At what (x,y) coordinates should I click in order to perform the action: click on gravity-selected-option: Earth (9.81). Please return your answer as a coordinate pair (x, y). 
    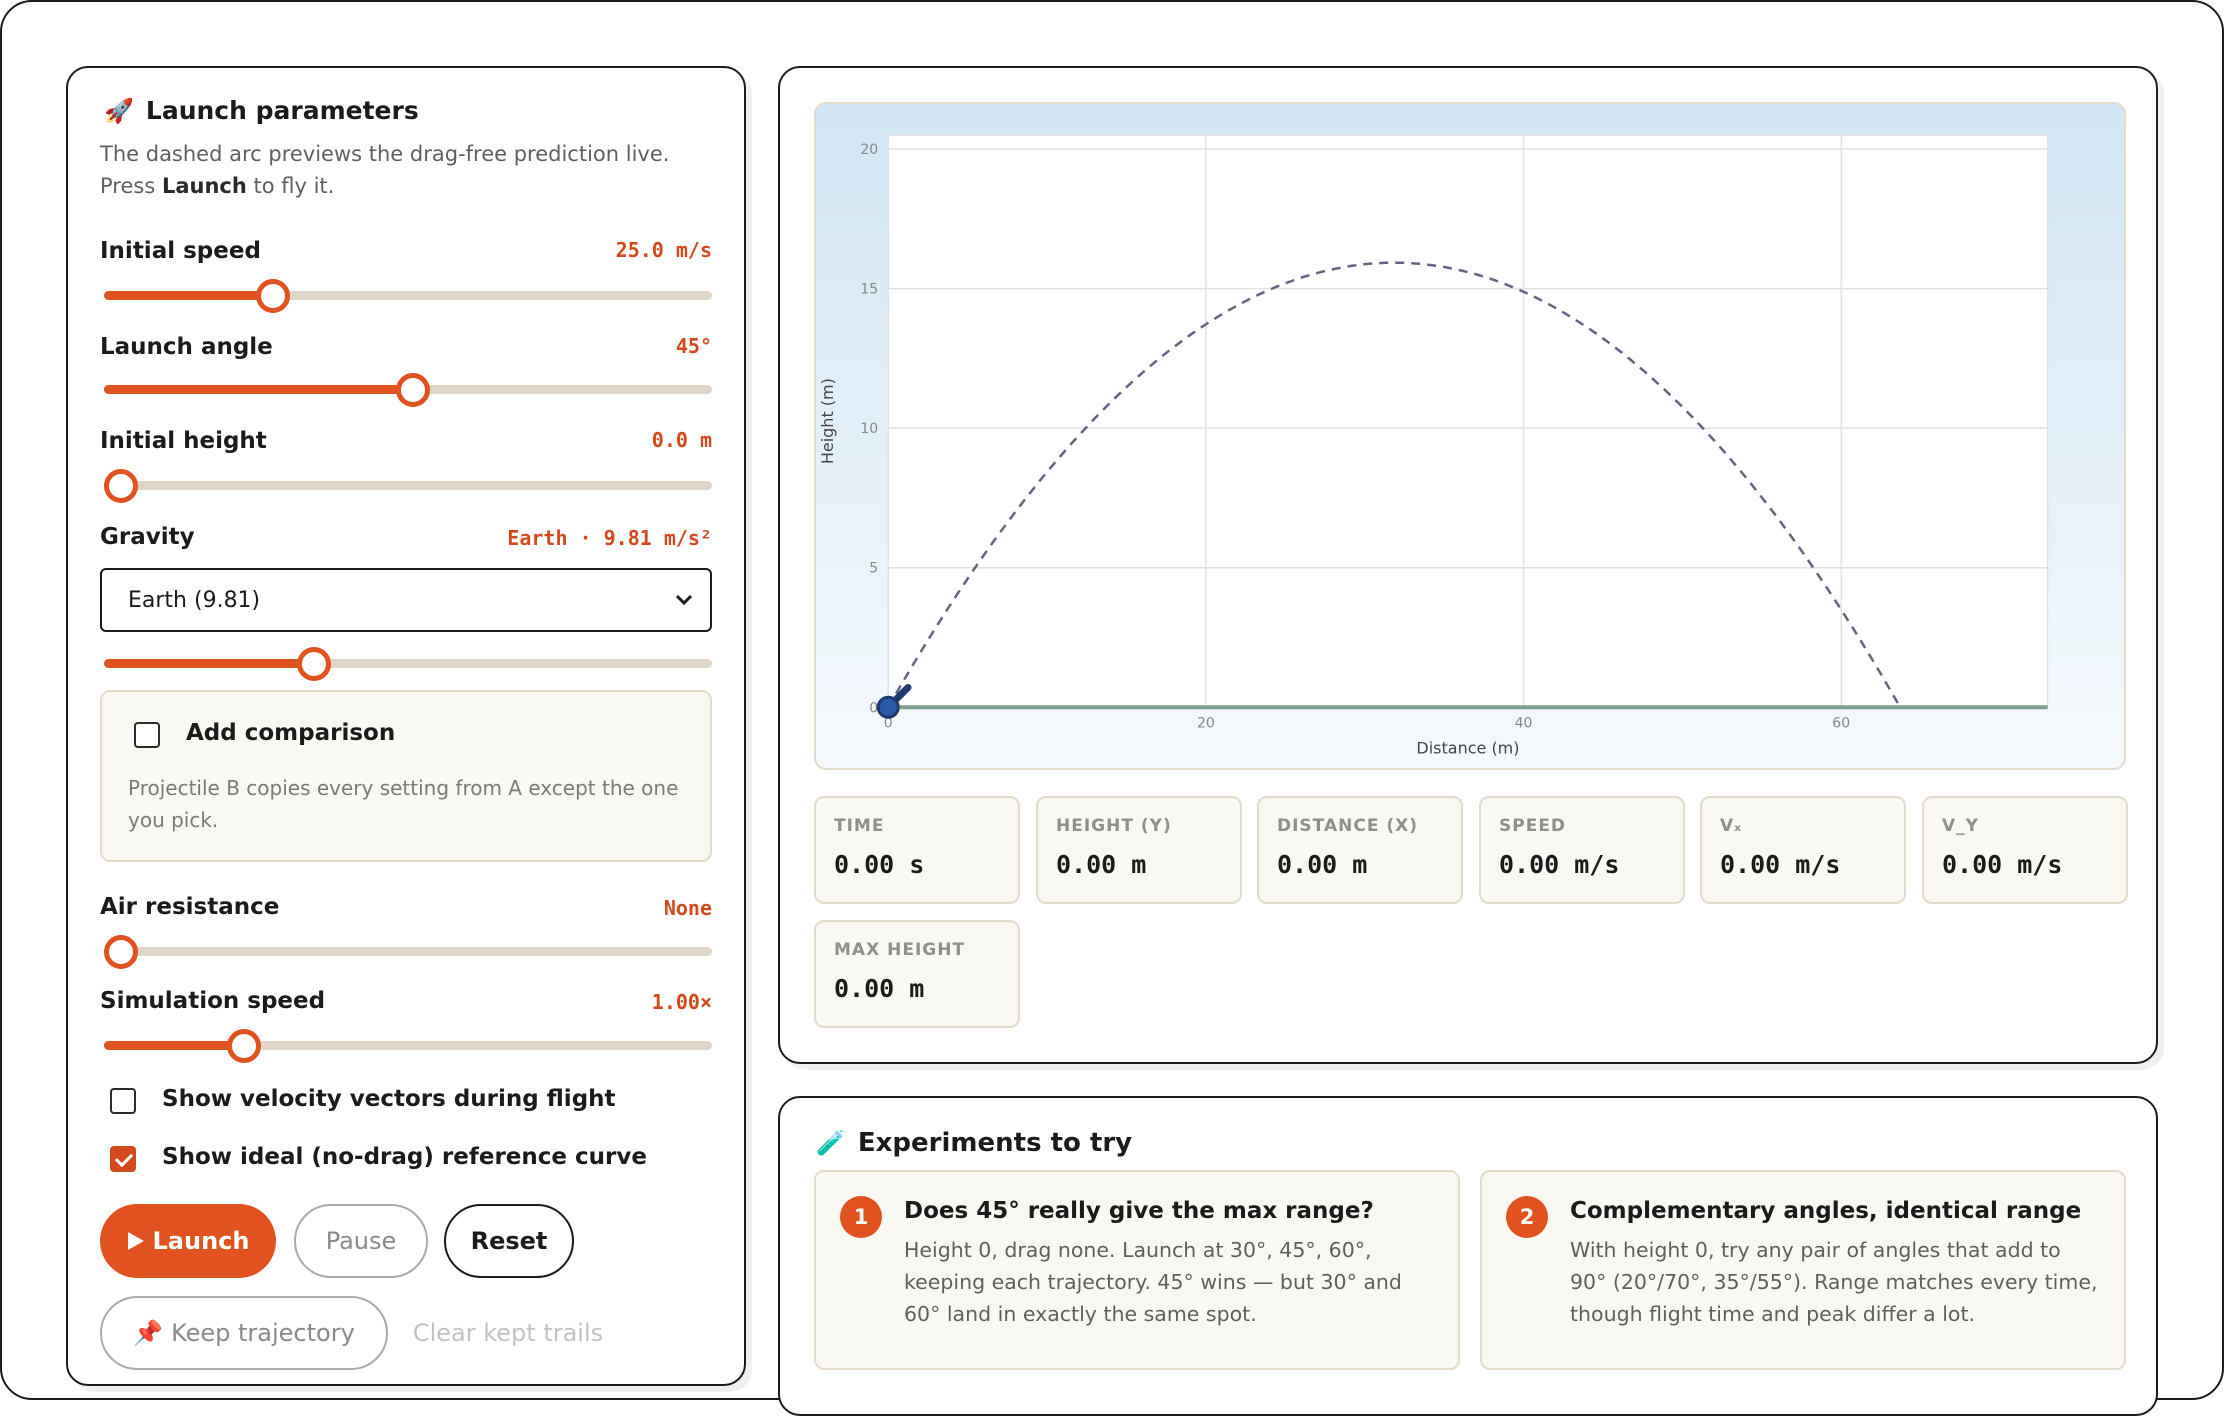
    Looking at the image, I should click on (194, 600).